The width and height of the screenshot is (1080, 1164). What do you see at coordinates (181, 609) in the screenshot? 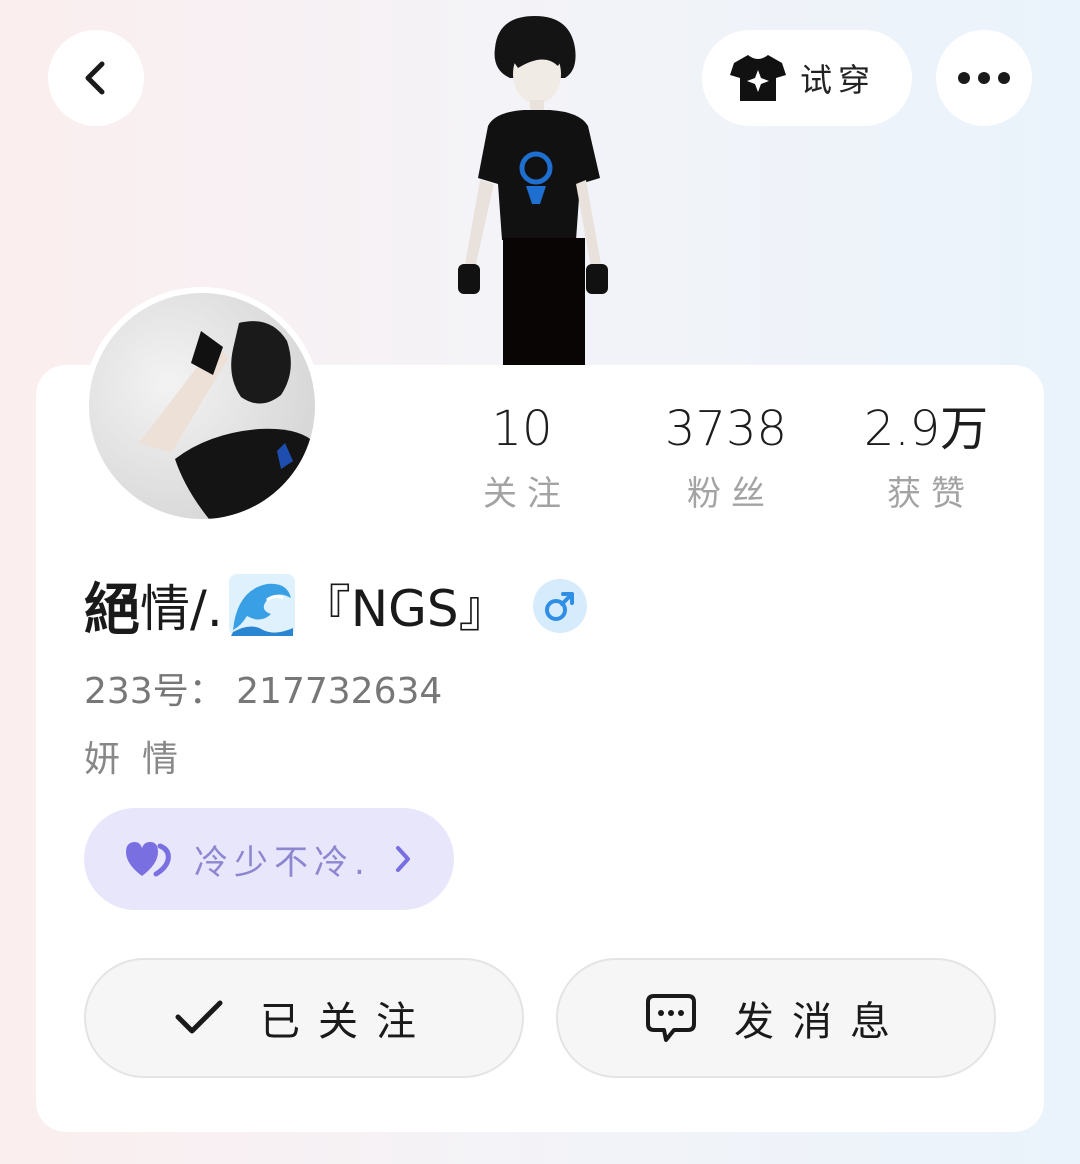
I see `nickname-part-2: 情/.` at bounding box center [181, 609].